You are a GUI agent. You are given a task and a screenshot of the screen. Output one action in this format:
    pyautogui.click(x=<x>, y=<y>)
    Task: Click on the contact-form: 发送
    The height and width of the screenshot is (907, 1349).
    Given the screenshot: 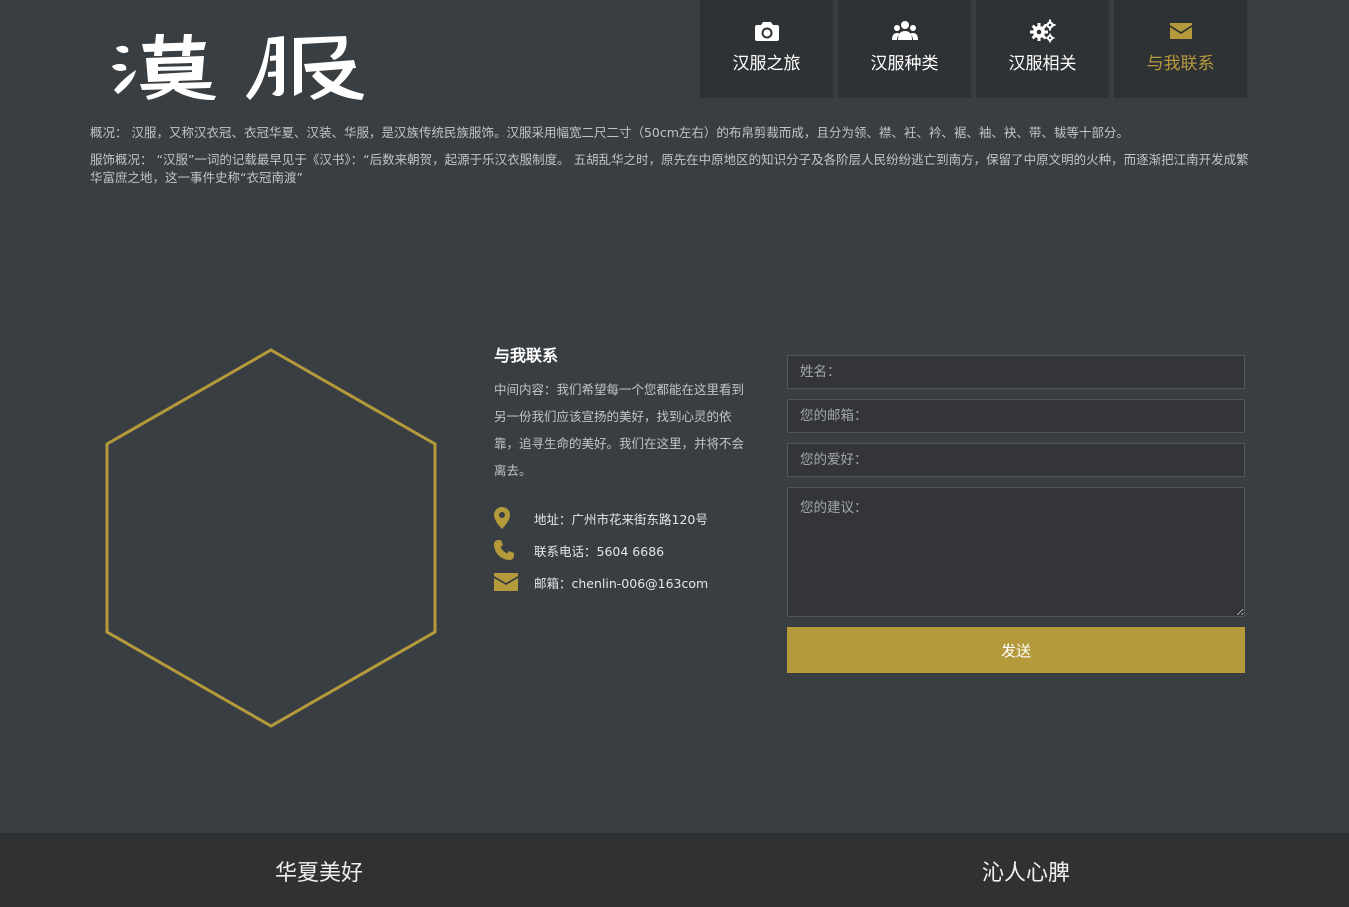 What is the action you would take?
    pyautogui.click(x=1016, y=514)
    